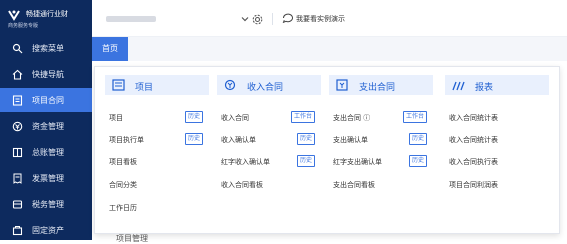  Describe the element at coordinates (273, 185) in the screenshot. I see `menu-item-income-contract-board: 收入合同看板` at that location.